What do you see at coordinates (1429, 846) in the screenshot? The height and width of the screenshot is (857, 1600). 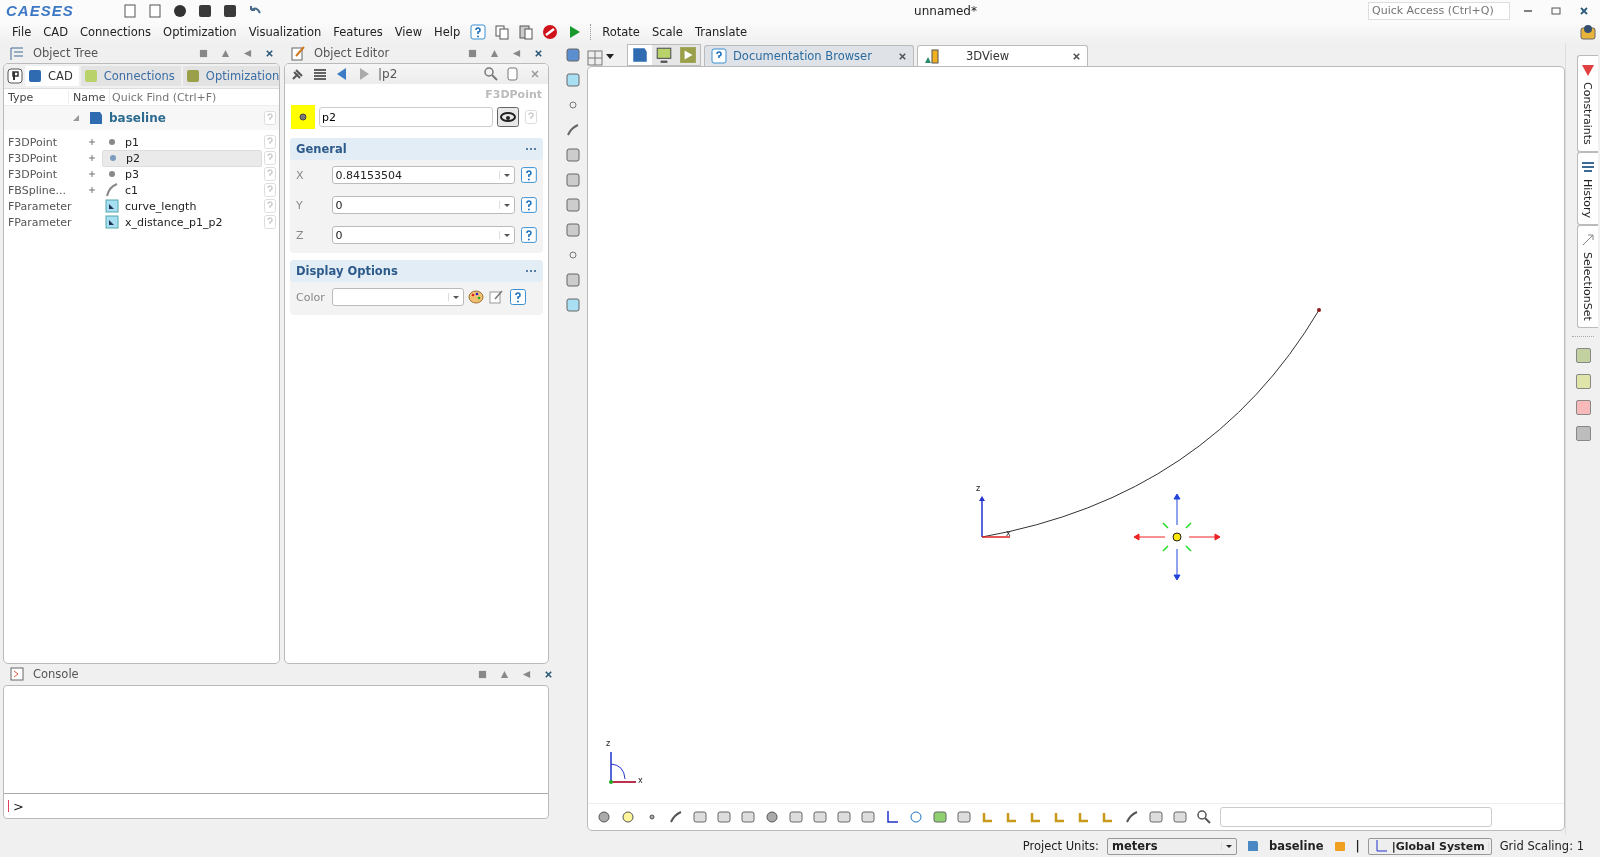 I see `coordinate-system-dropdown: |Global System` at bounding box center [1429, 846].